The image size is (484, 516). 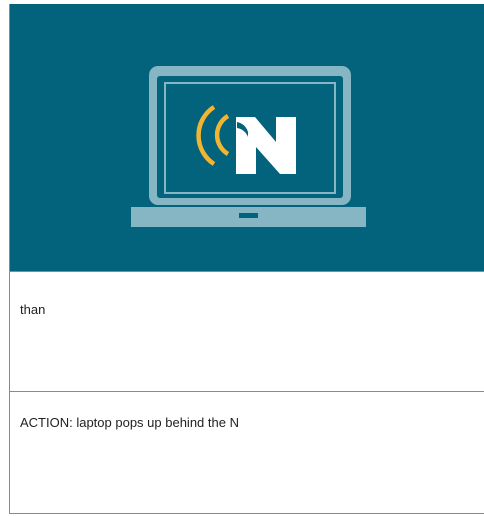 What do you see at coordinates (248, 215) in the screenshot?
I see `laptop-trackpad` at bounding box center [248, 215].